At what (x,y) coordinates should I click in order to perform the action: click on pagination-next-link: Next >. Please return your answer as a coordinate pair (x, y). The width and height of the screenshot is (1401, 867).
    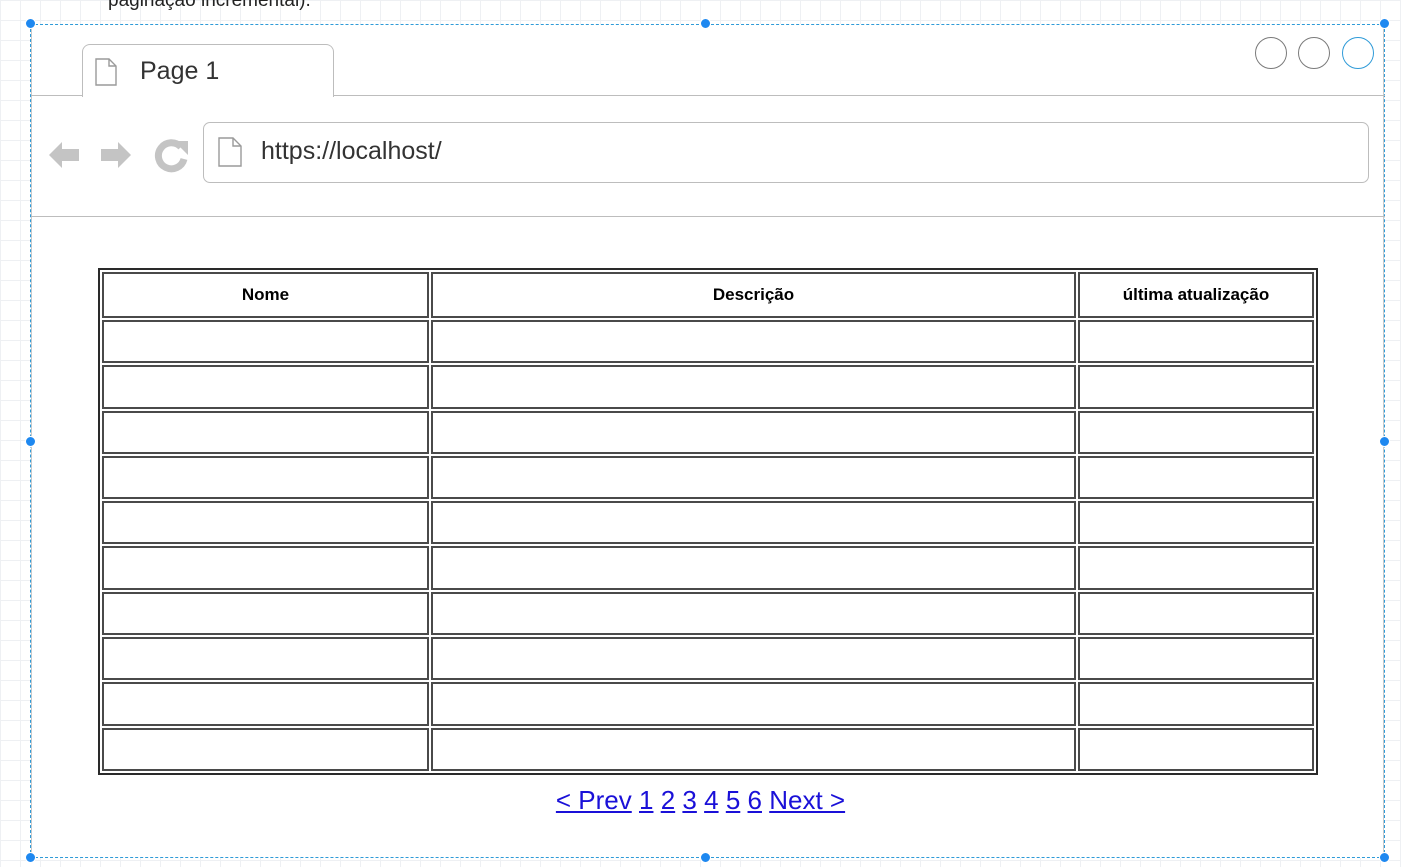
    Looking at the image, I should click on (807, 800).